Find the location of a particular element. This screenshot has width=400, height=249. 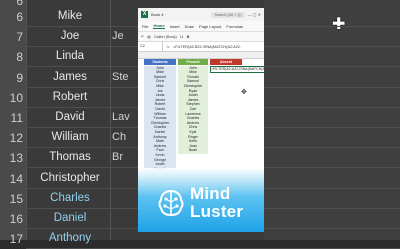

table-header: Absent is located at coordinates (226, 62).